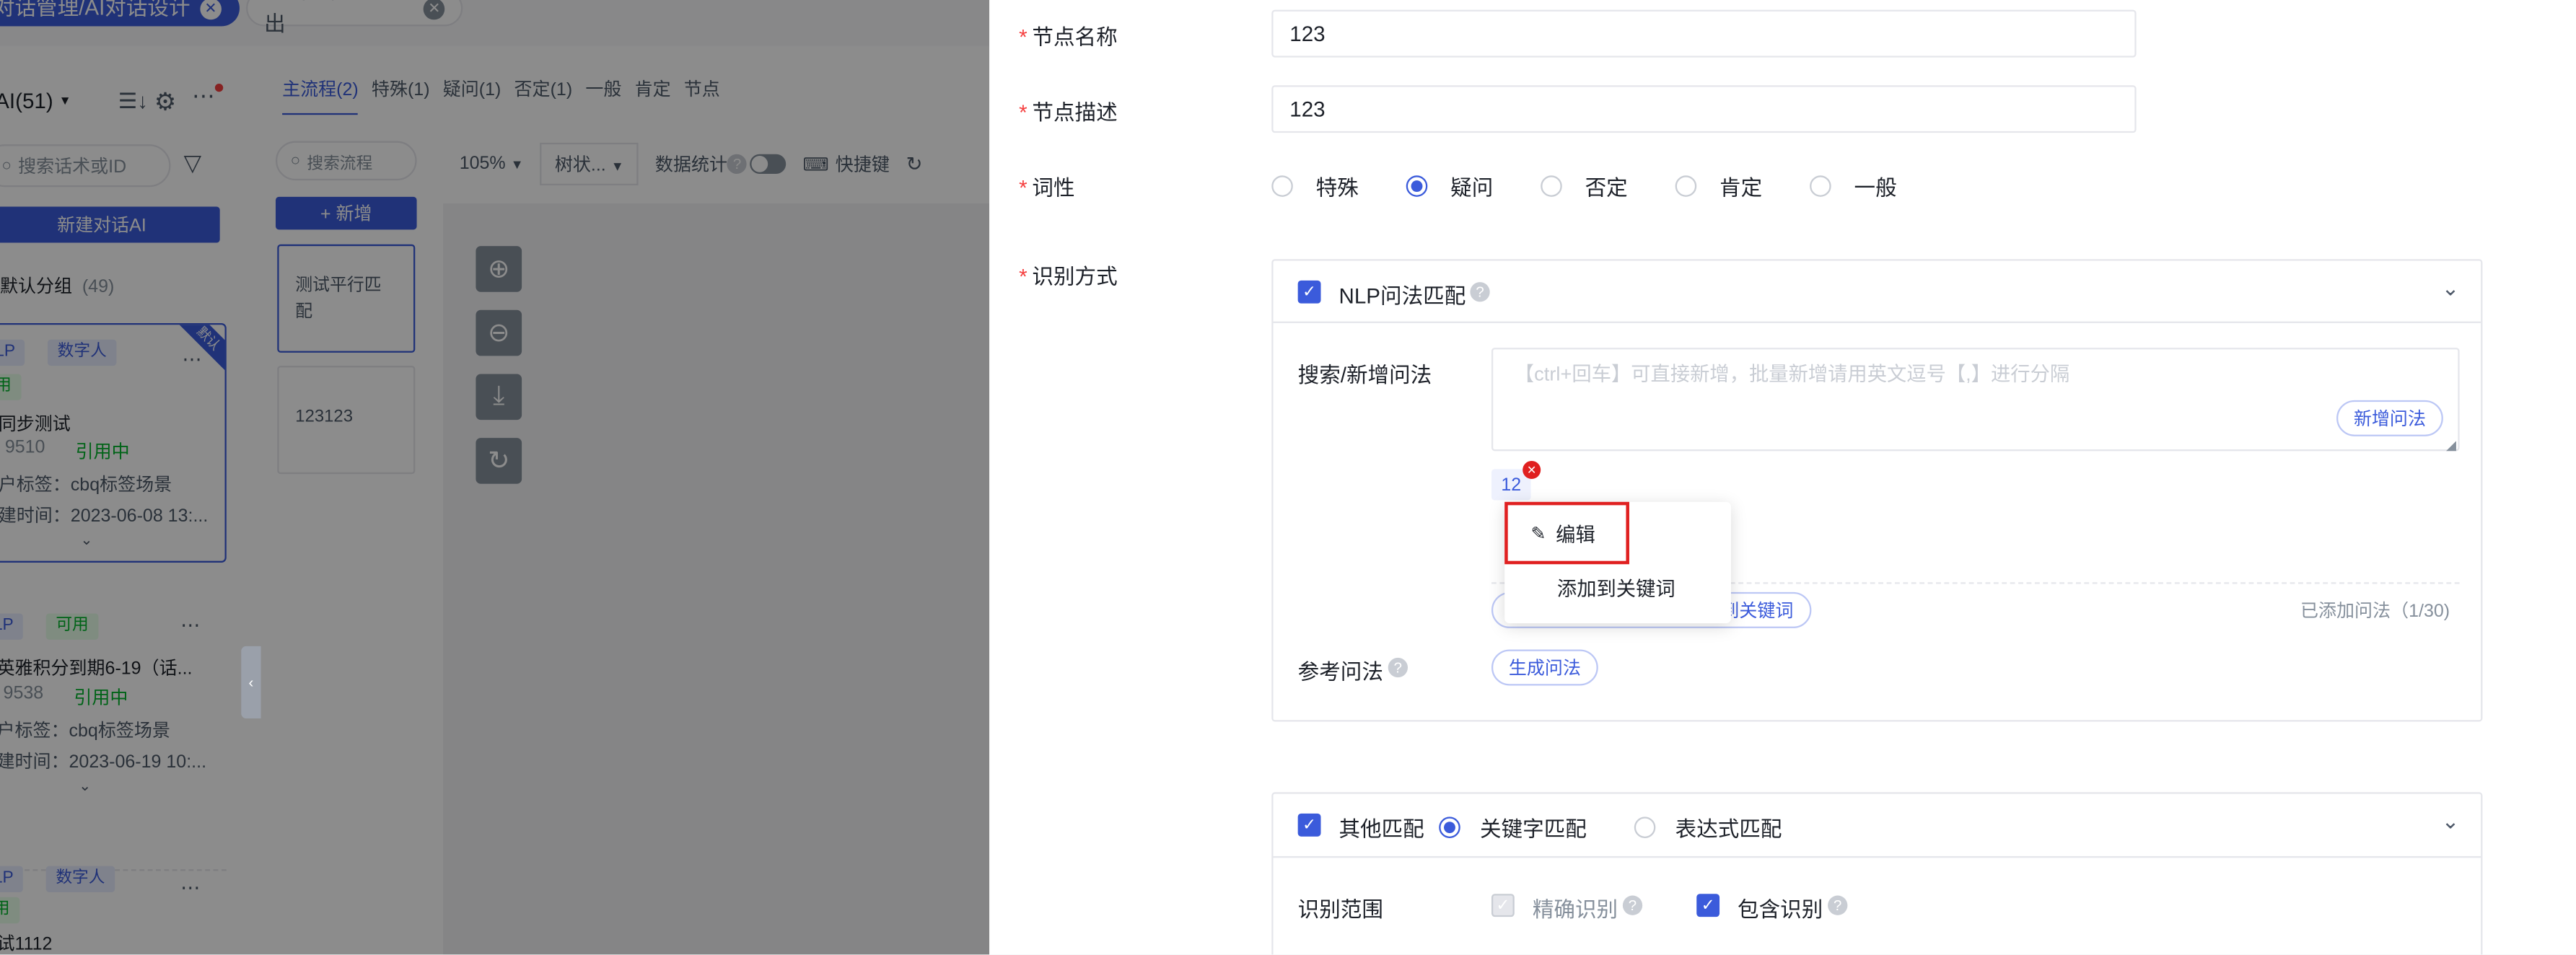 This screenshot has height=955, width=2576. What do you see at coordinates (1538, 534) in the screenshot?
I see `pencil-icon: ✎` at bounding box center [1538, 534].